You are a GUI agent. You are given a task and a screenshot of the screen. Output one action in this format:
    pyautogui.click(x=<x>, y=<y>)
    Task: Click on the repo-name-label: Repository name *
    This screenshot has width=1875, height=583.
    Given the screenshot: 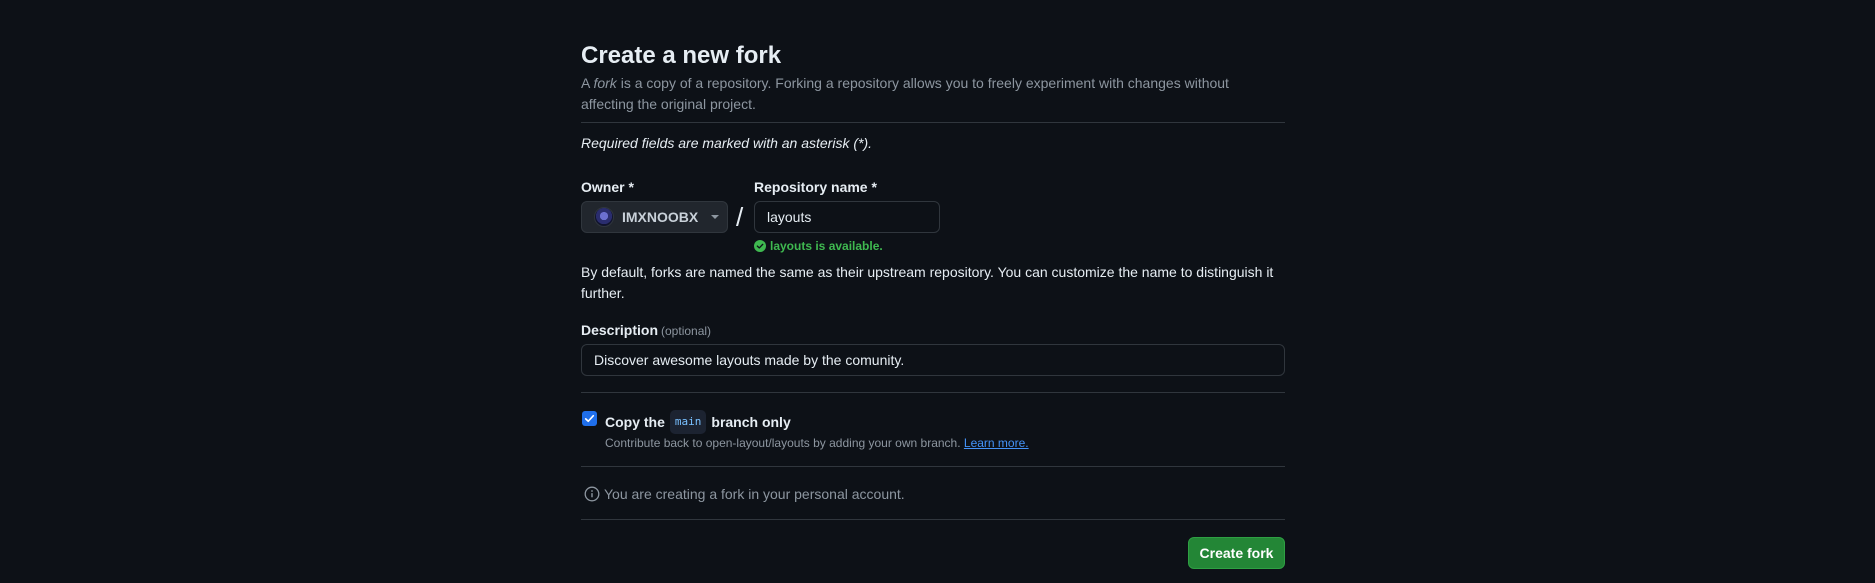 What is the action you would take?
    pyautogui.click(x=815, y=187)
    